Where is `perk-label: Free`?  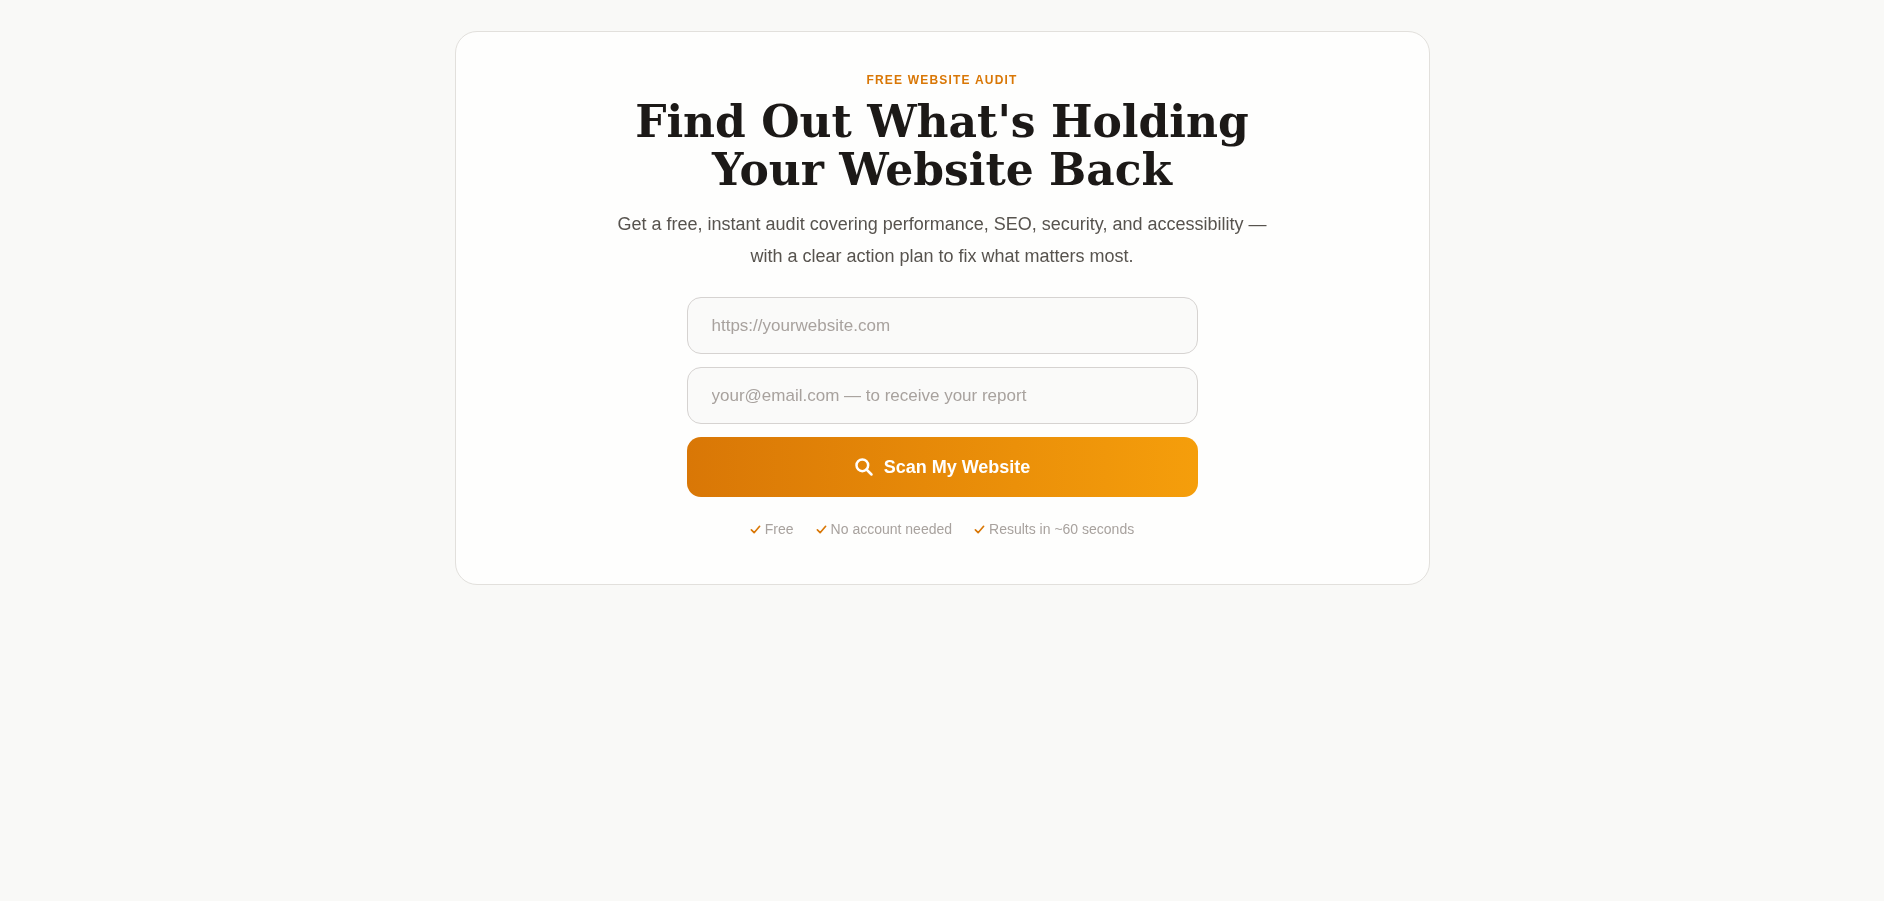 perk-label: Free is located at coordinates (779, 529).